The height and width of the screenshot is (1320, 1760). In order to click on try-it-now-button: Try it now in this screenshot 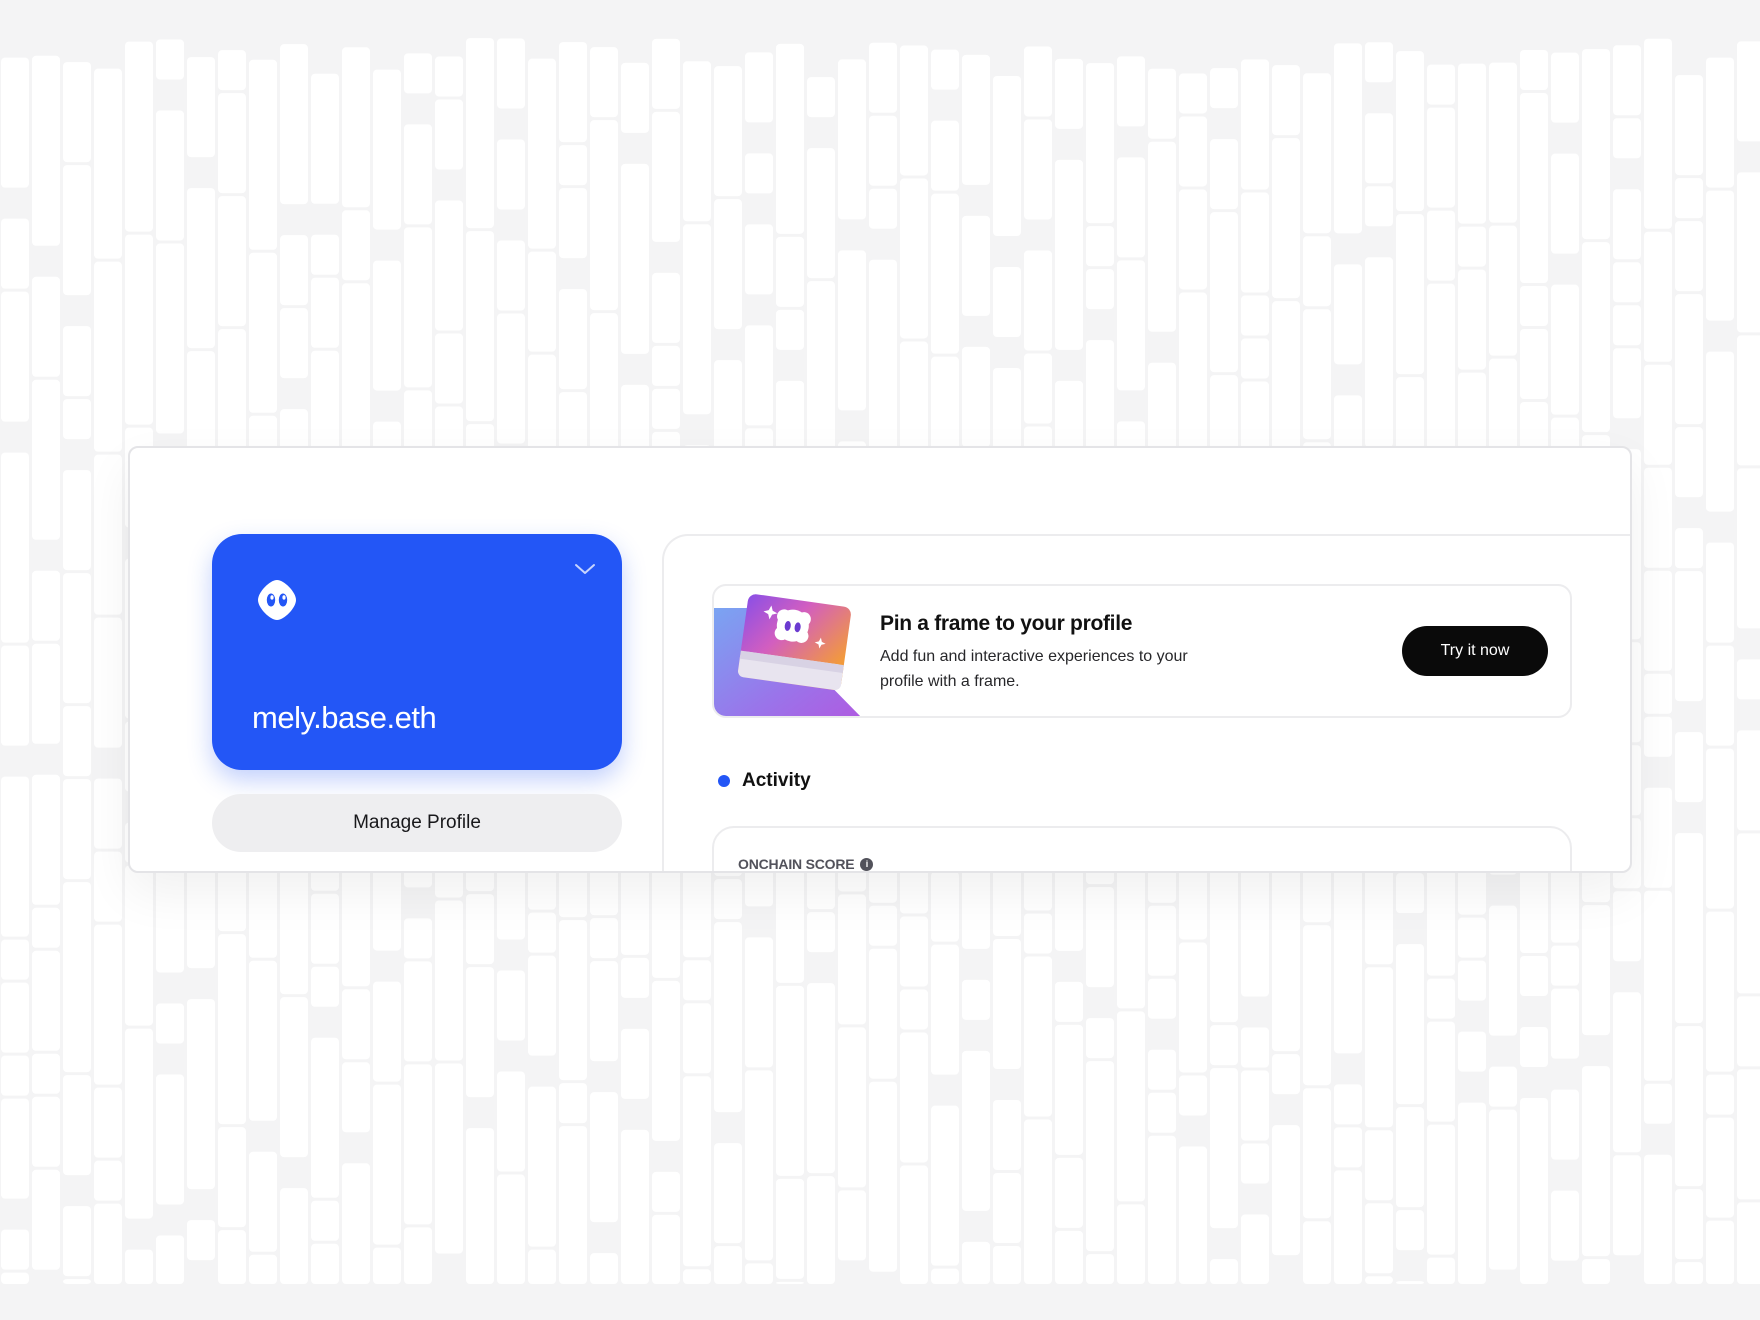, I will do `click(1475, 651)`.